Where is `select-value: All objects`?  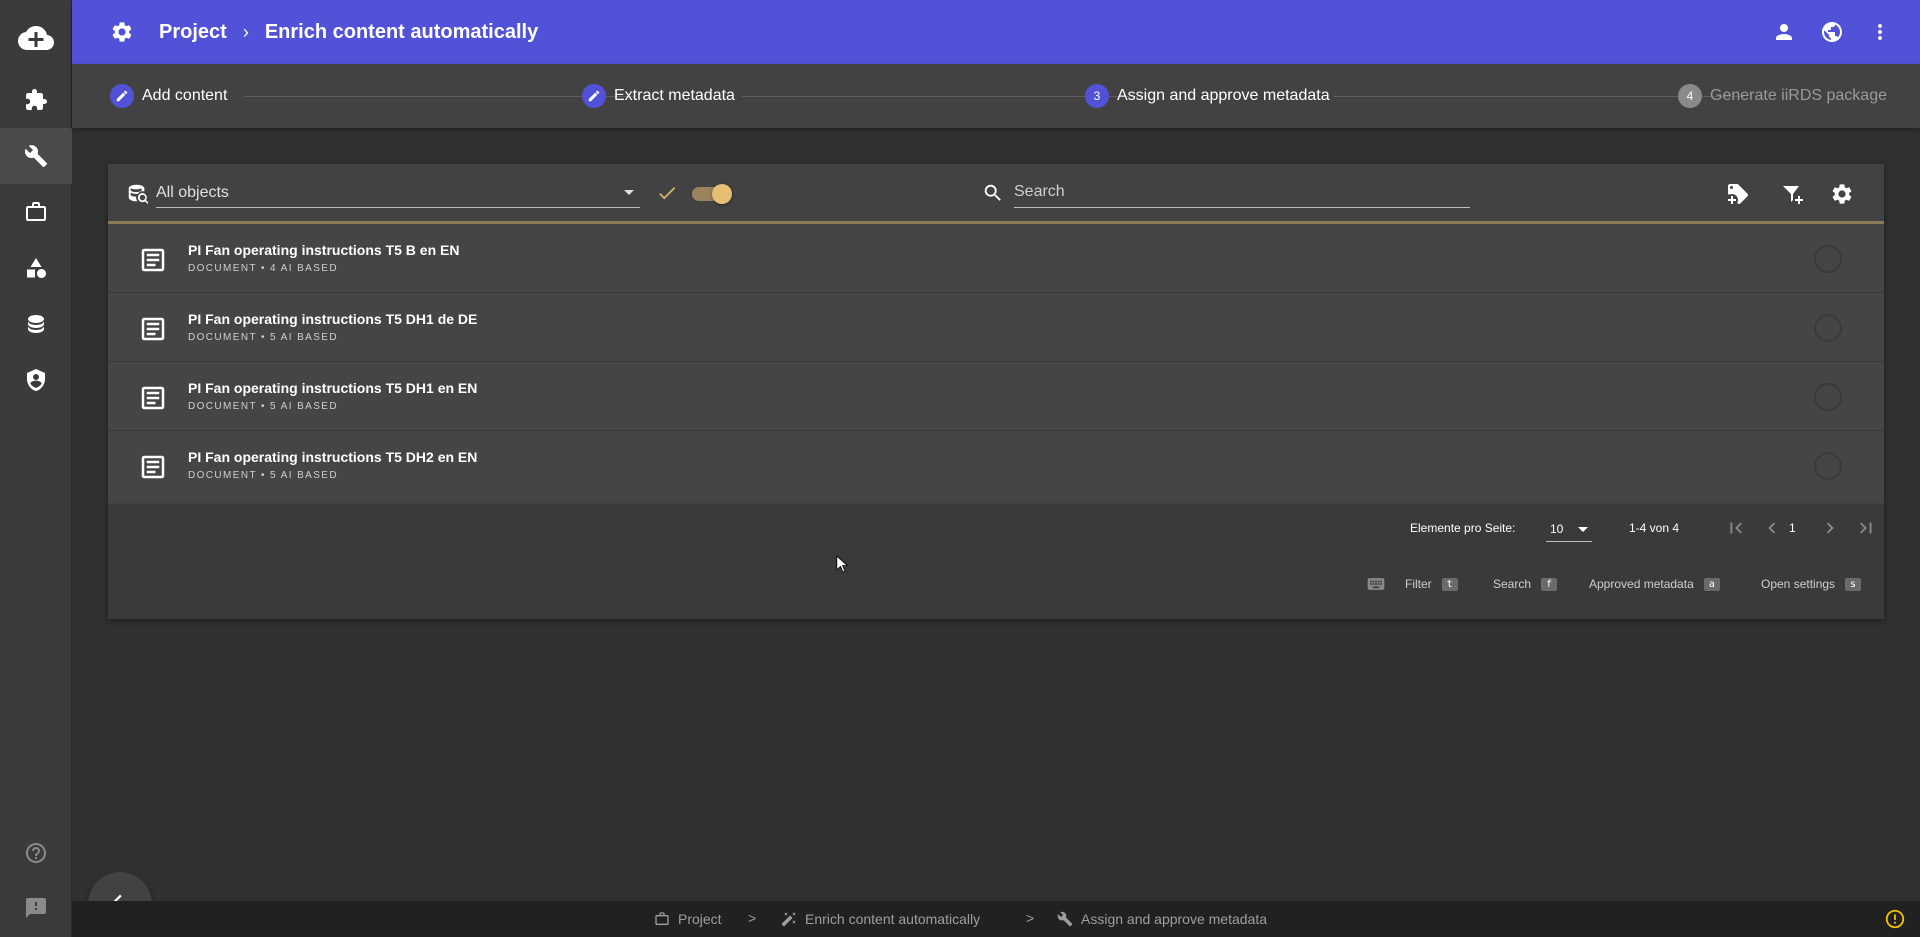
select-value: All objects is located at coordinates (192, 192).